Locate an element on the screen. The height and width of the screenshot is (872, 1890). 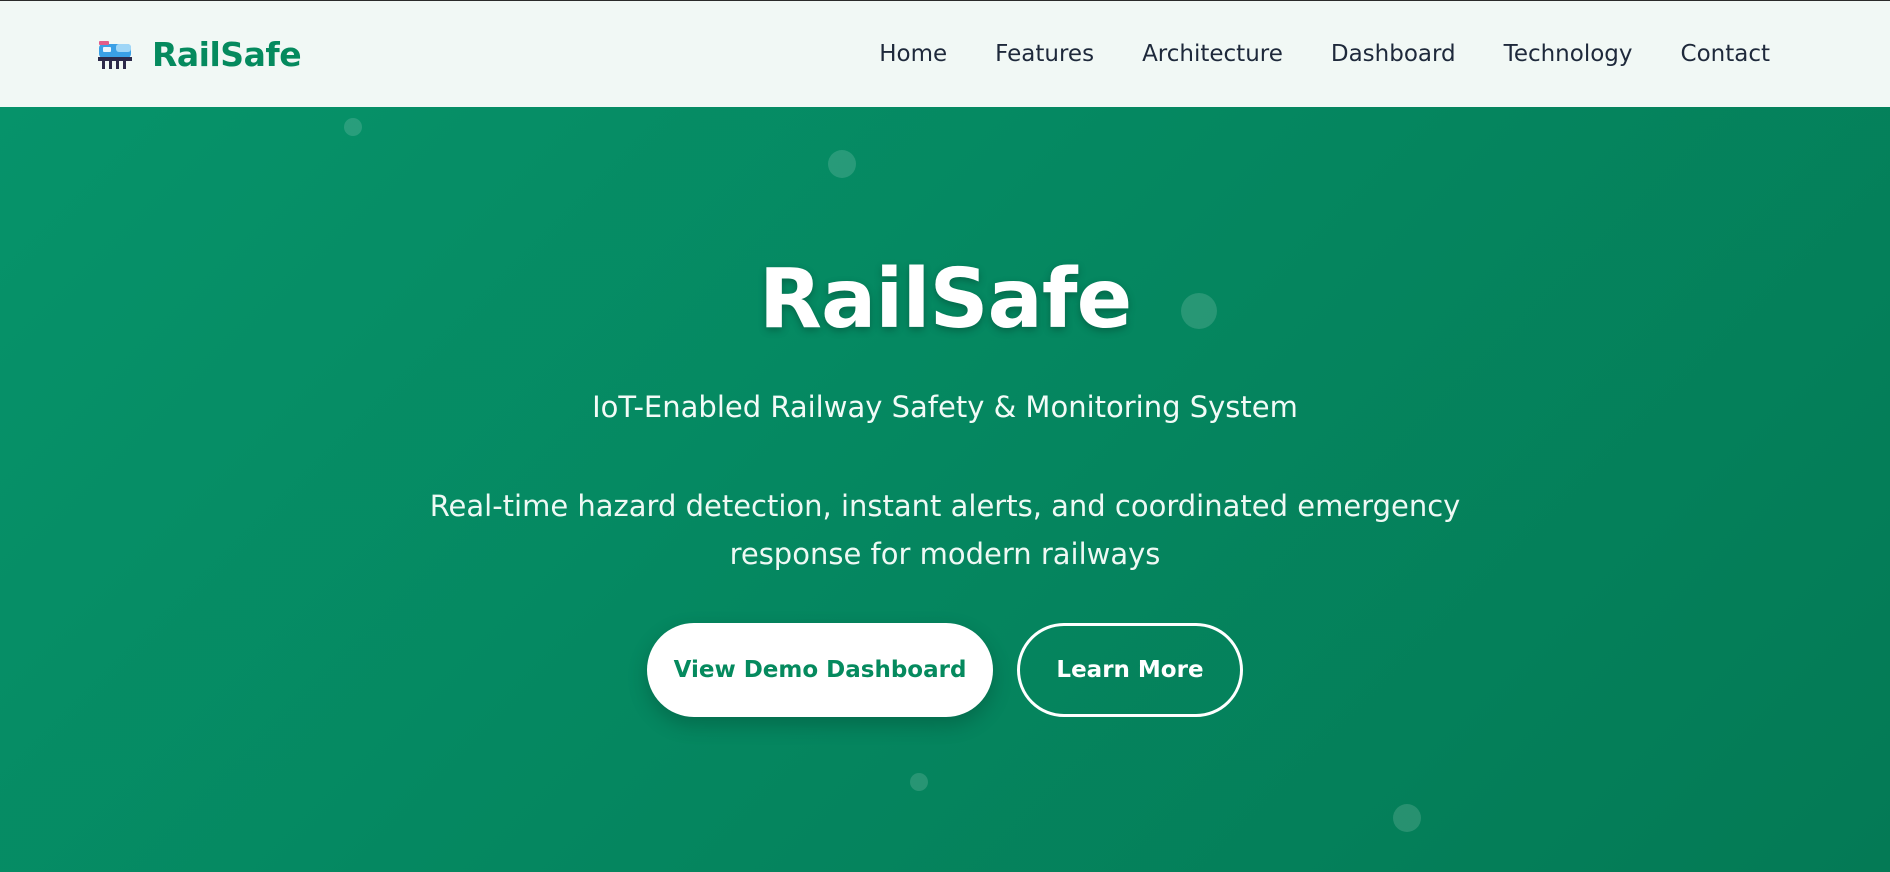
nav-item-home: Home is located at coordinates (913, 54).